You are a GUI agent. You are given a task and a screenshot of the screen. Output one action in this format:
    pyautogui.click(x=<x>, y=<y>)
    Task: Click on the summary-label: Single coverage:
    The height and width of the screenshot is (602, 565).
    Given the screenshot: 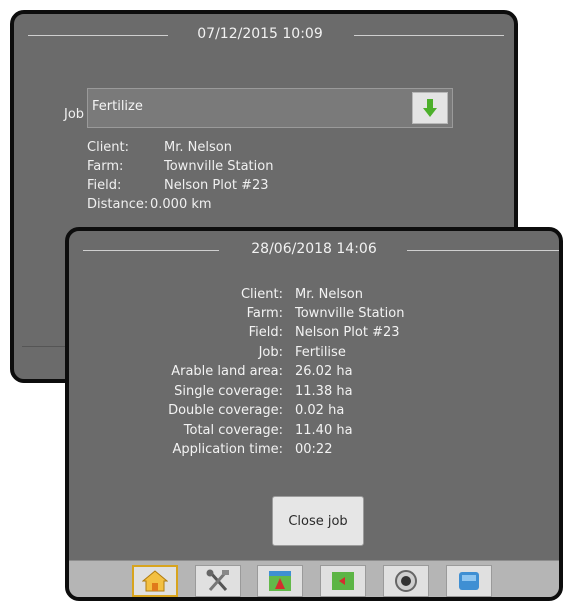 What is the action you would take?
    pyautogui.click(x=228, y=391)
    